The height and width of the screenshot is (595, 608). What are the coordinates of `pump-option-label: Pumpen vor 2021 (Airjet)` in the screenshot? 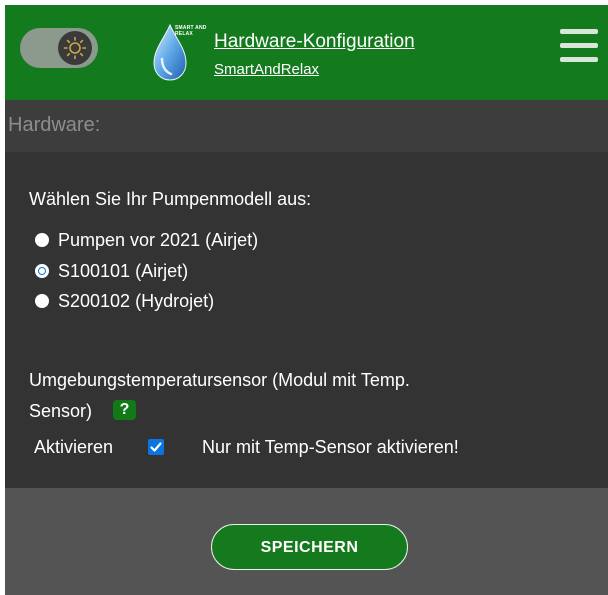 It's located at (158, 240).